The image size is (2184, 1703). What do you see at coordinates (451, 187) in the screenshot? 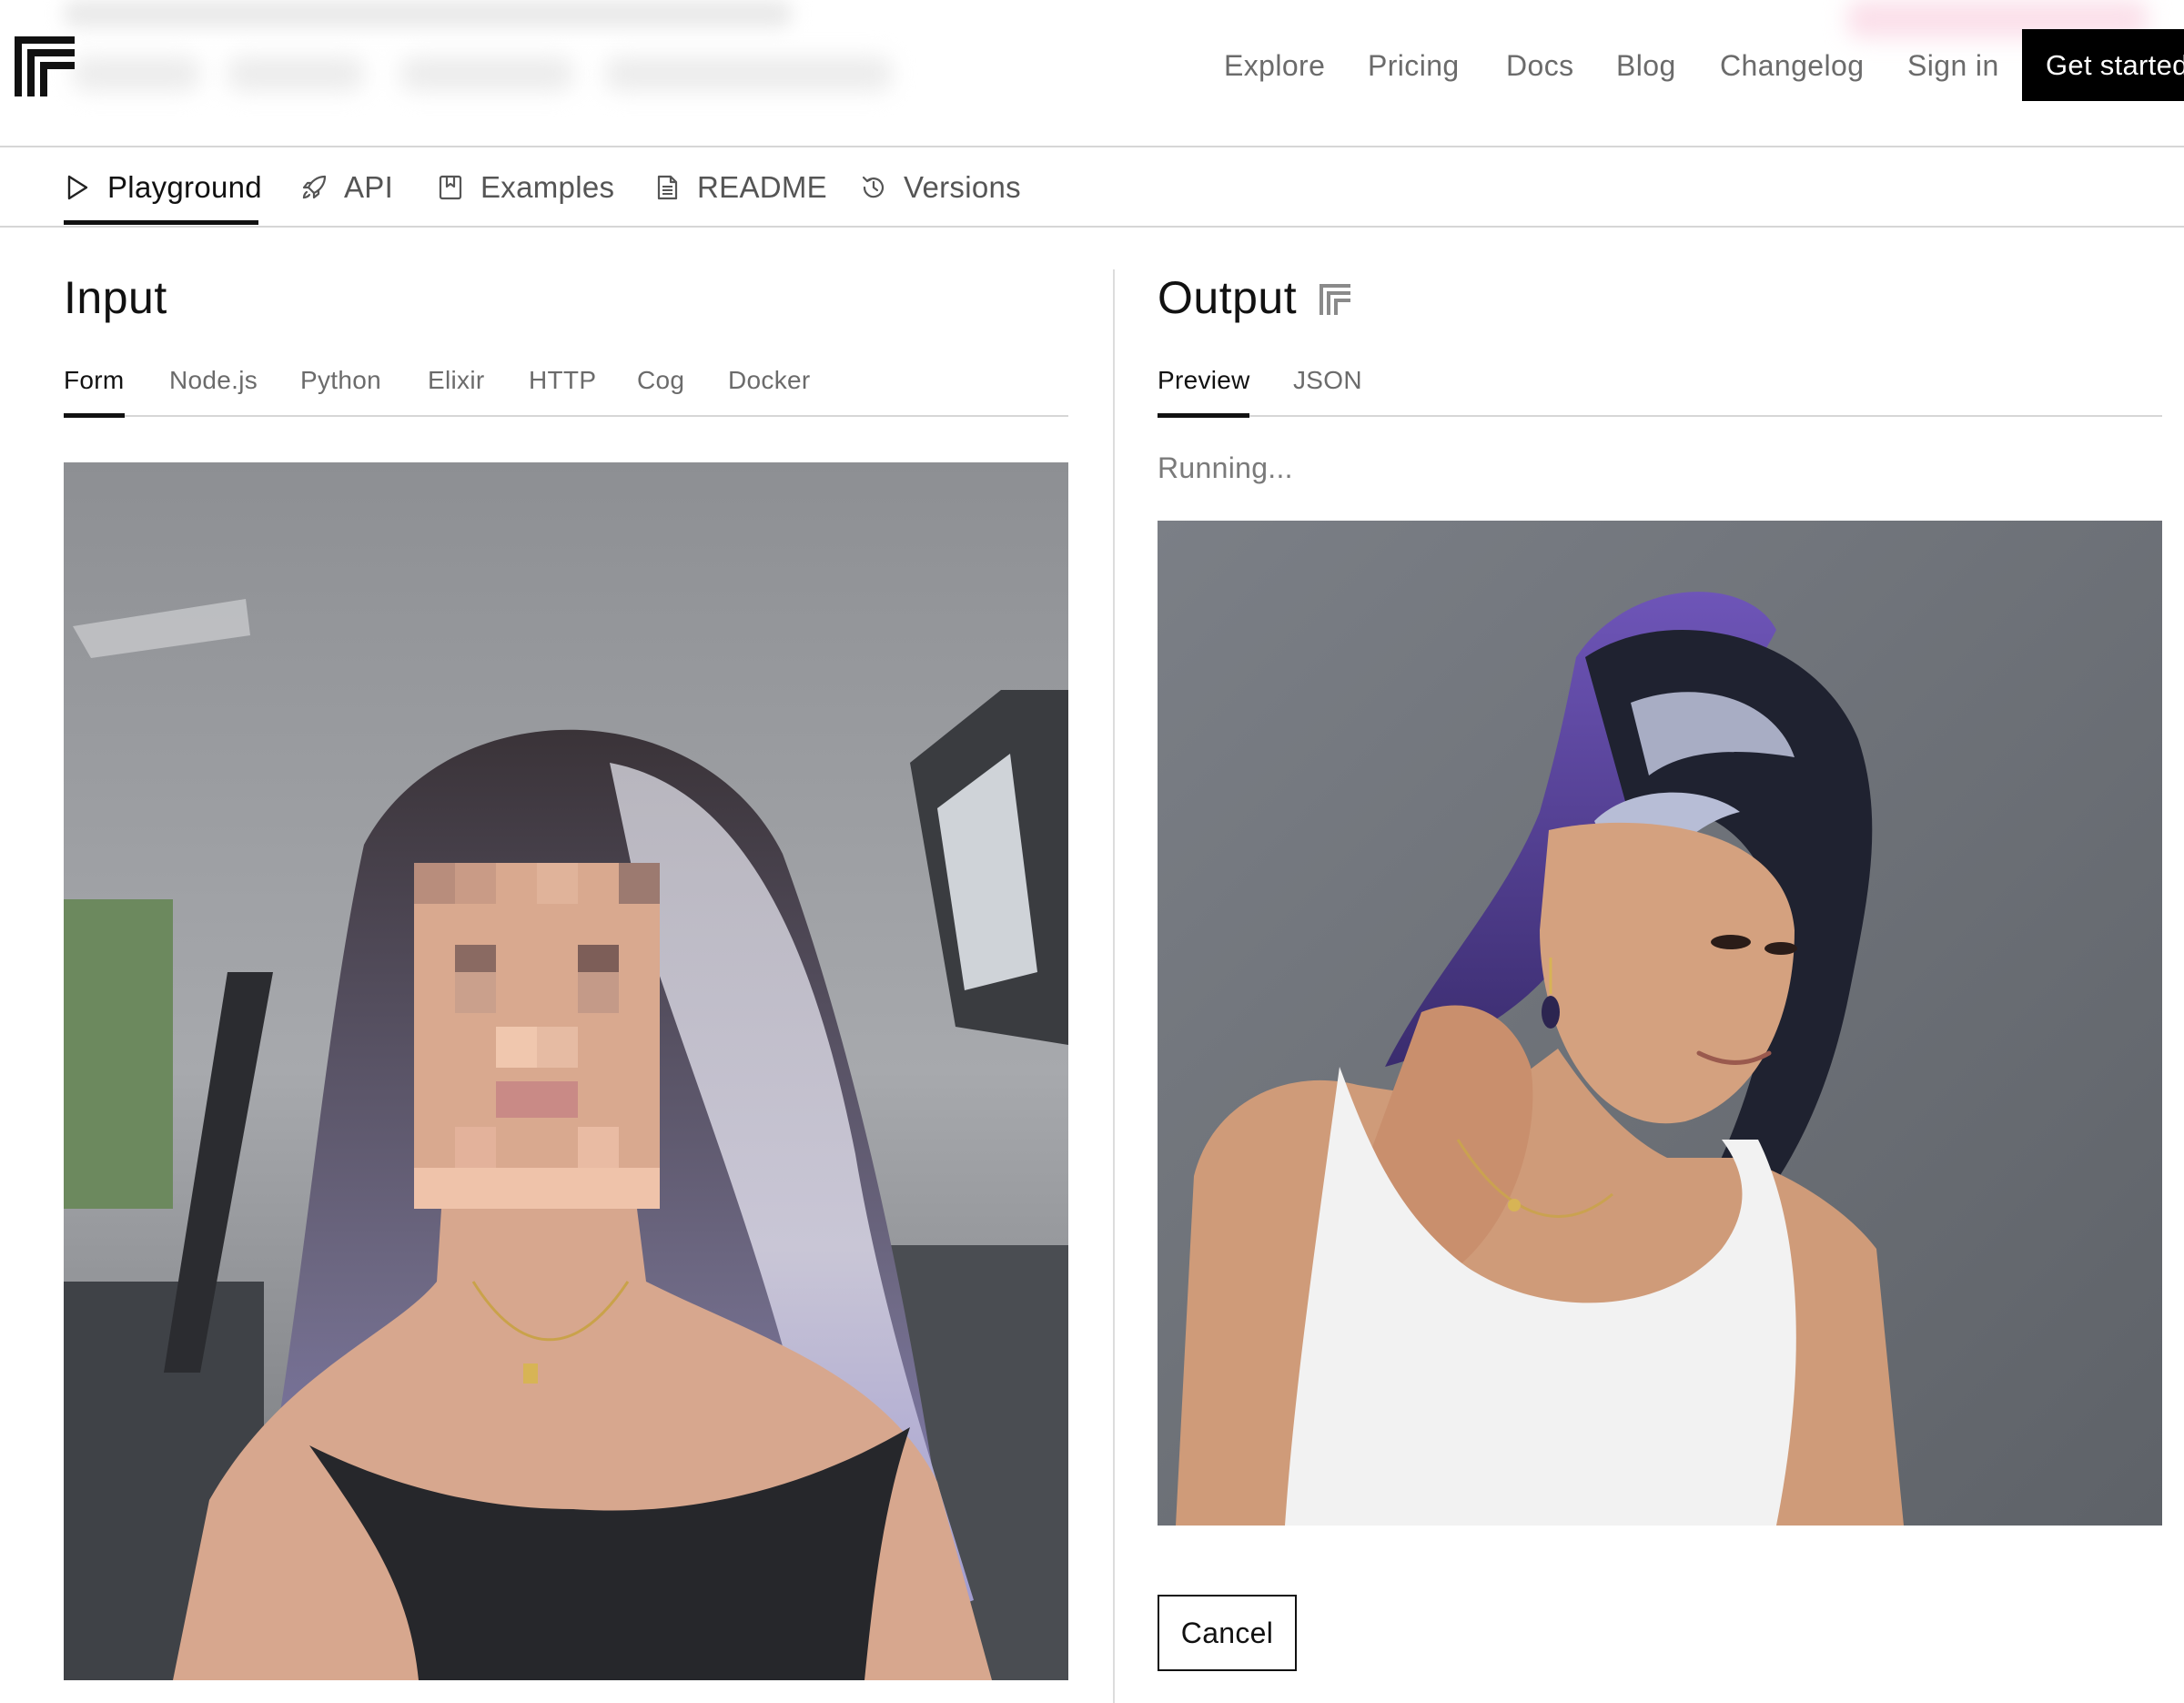
I see `bookmark-icon` at bounding box center [451, 187].